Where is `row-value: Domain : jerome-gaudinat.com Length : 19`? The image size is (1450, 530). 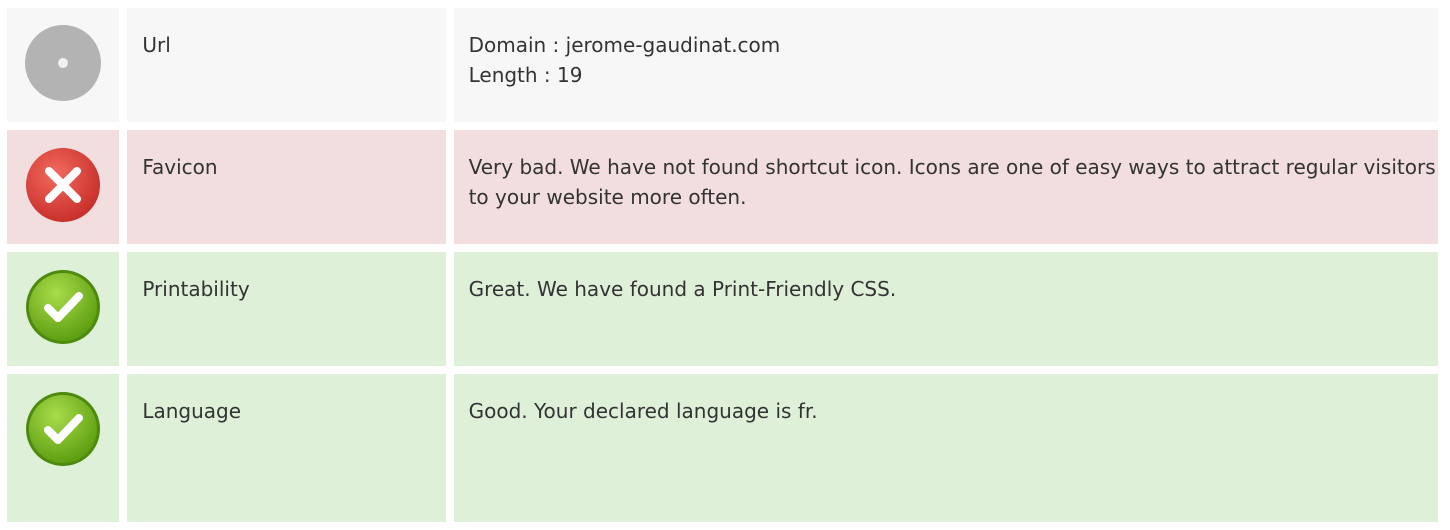 row-value: Domain : jerome-gaudinat.com Length : 19 is located at coordinates (945, 65).